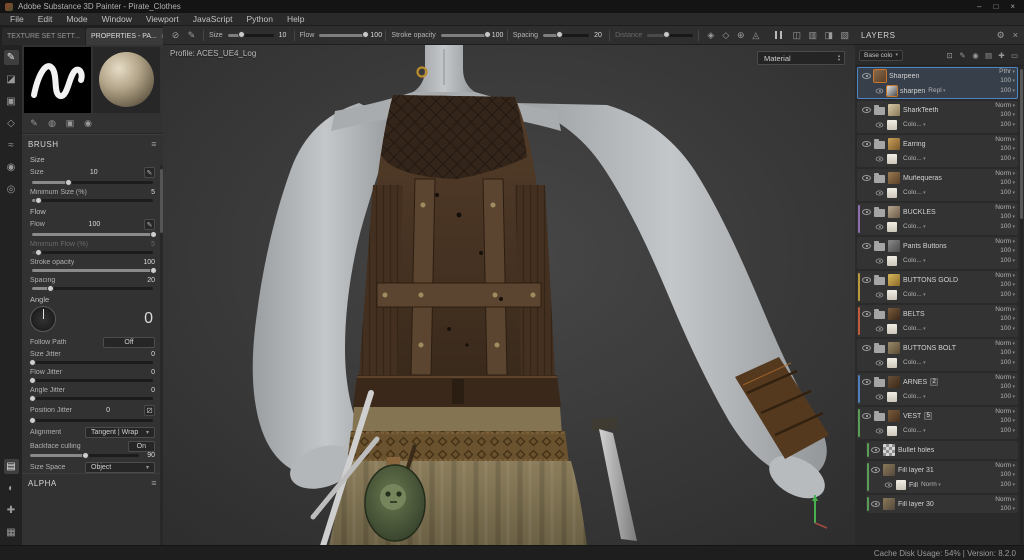 The image size is (1024, 560). What do you see at coordinates (995, 6) in the screenshot?
I see `maximize-button: □` at bounding box center [995, 6].